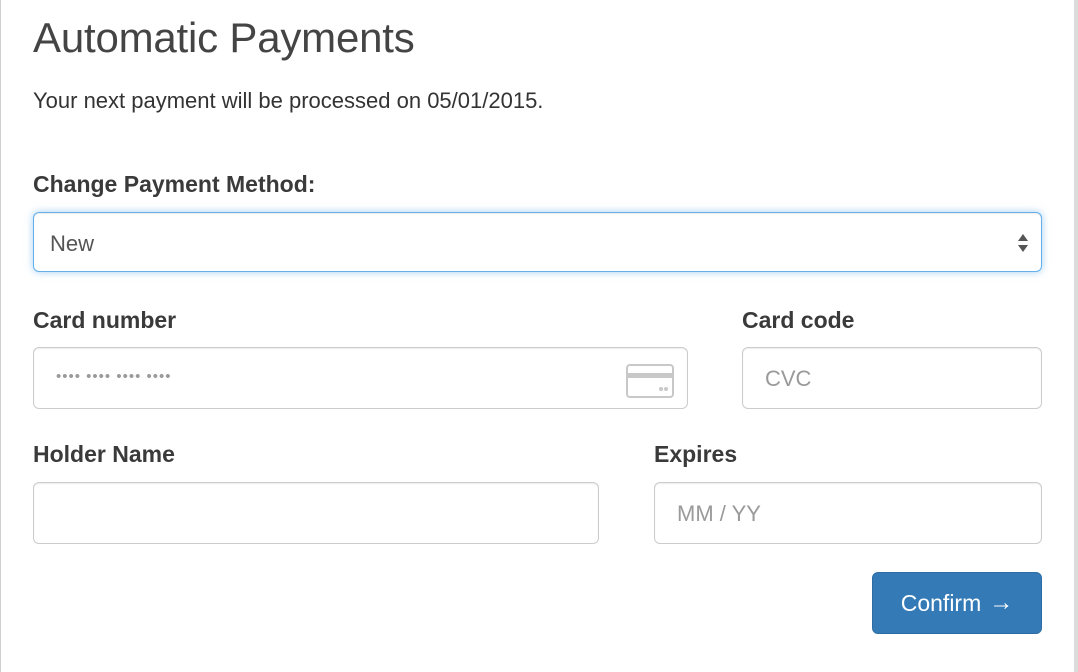  Describe the element at coordinates (1023, 243) in the screenshot. I see `select-arrows-icon` at that location.